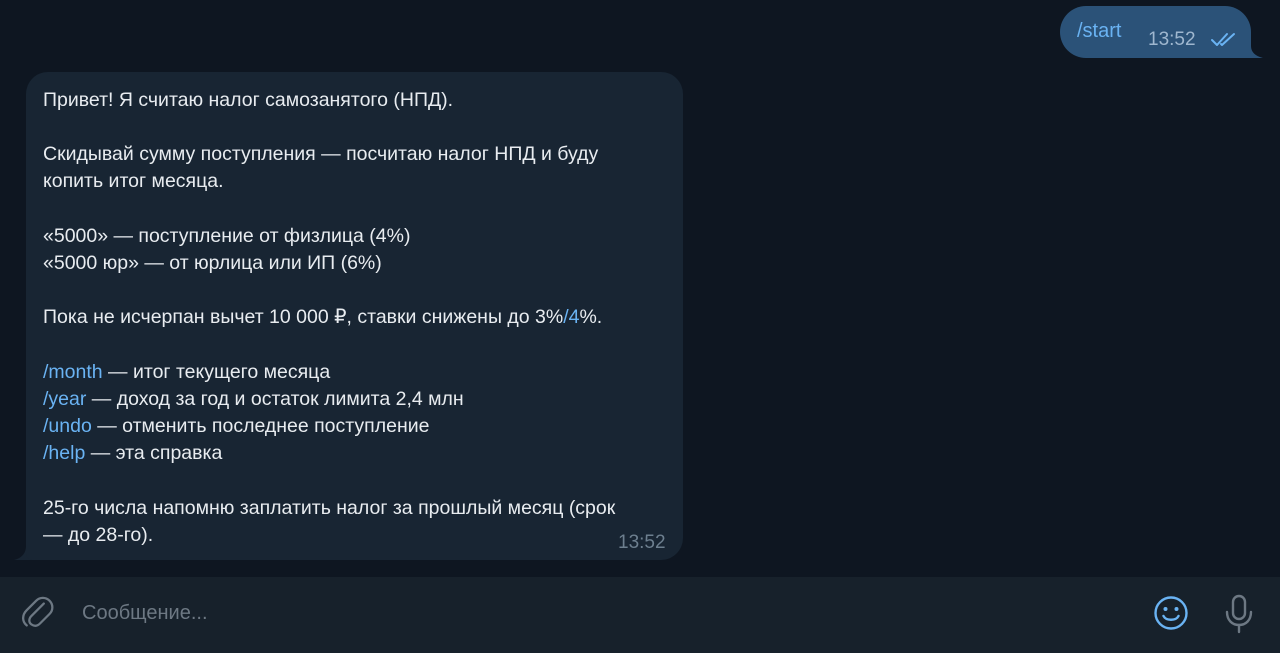 The width and height of the screenshot is (1280, 653). I want to click on deduction-link: /4, so click(571, 317).